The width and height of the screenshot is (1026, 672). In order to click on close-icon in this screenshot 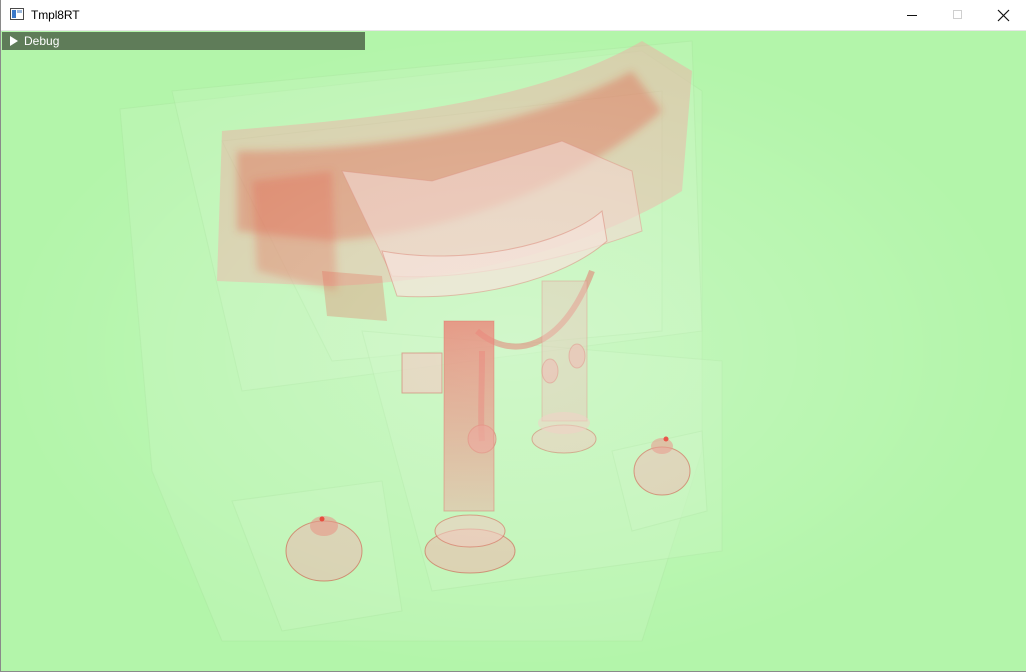, I will do `click(1003, 15)`.